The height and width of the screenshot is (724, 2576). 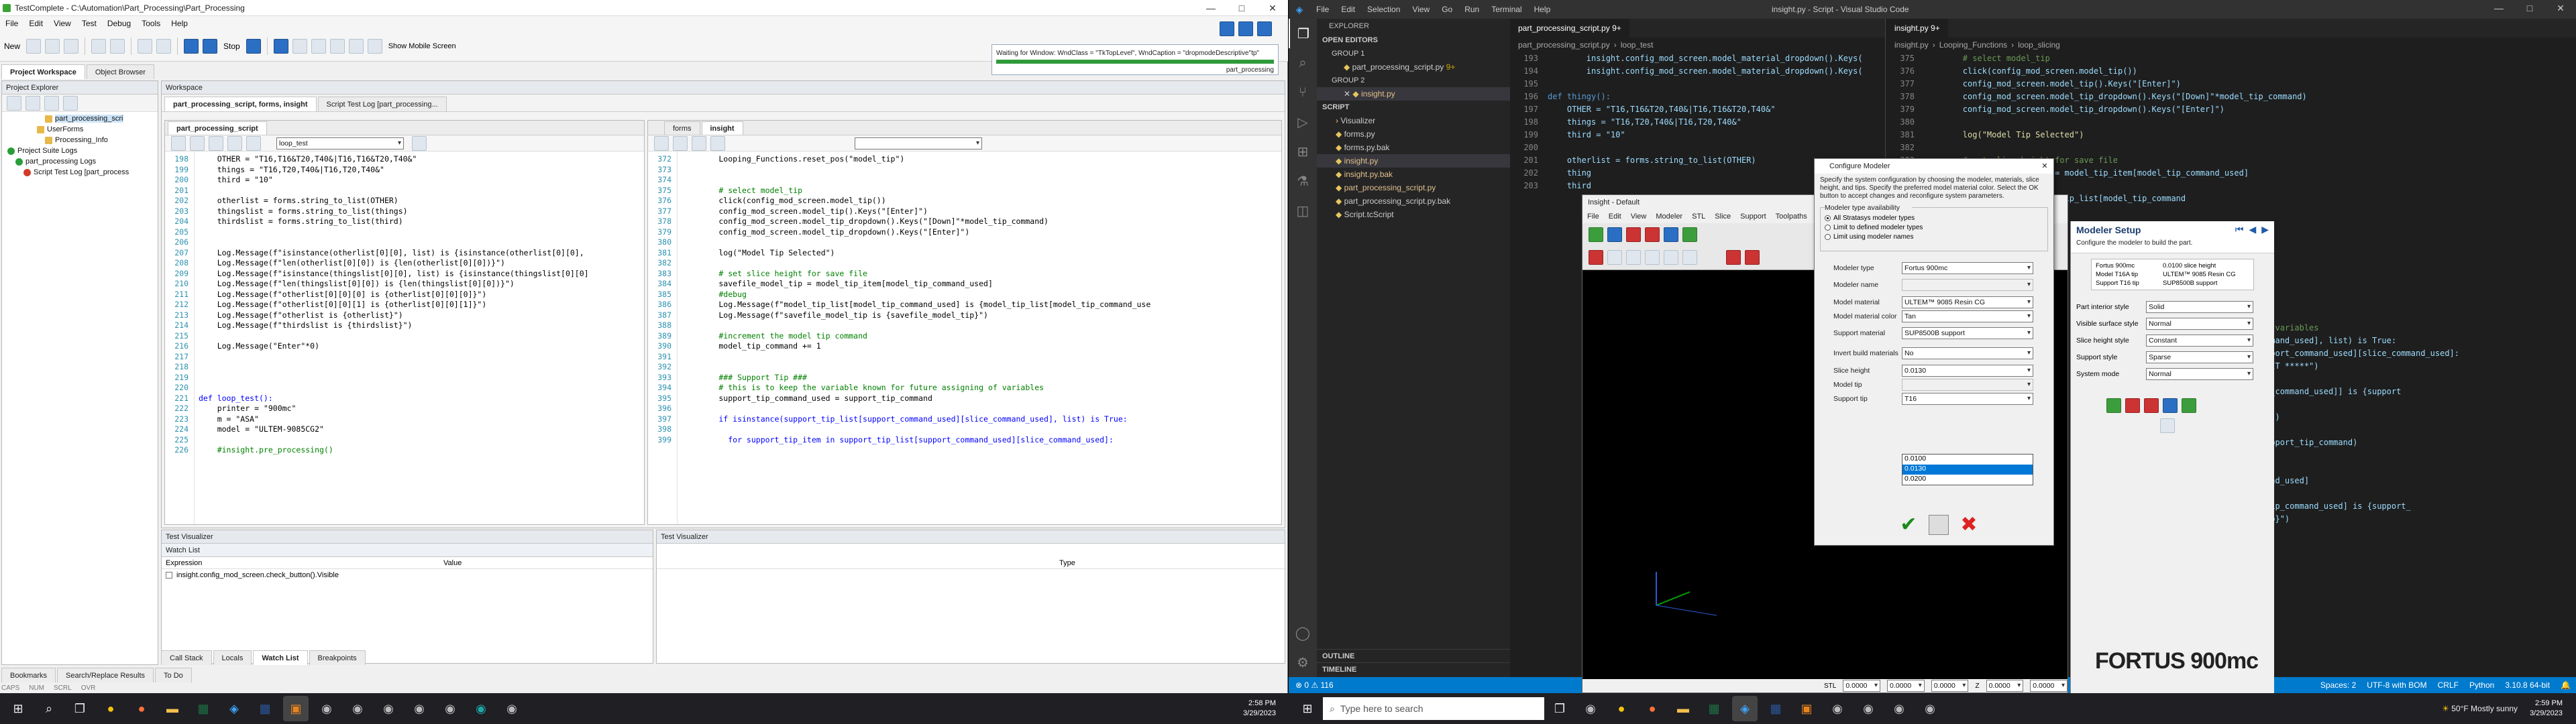 What do you see at coordinates (231, 46) in the screenshot?
I see `stop-button: Stop` at bounding box center [231, 46].